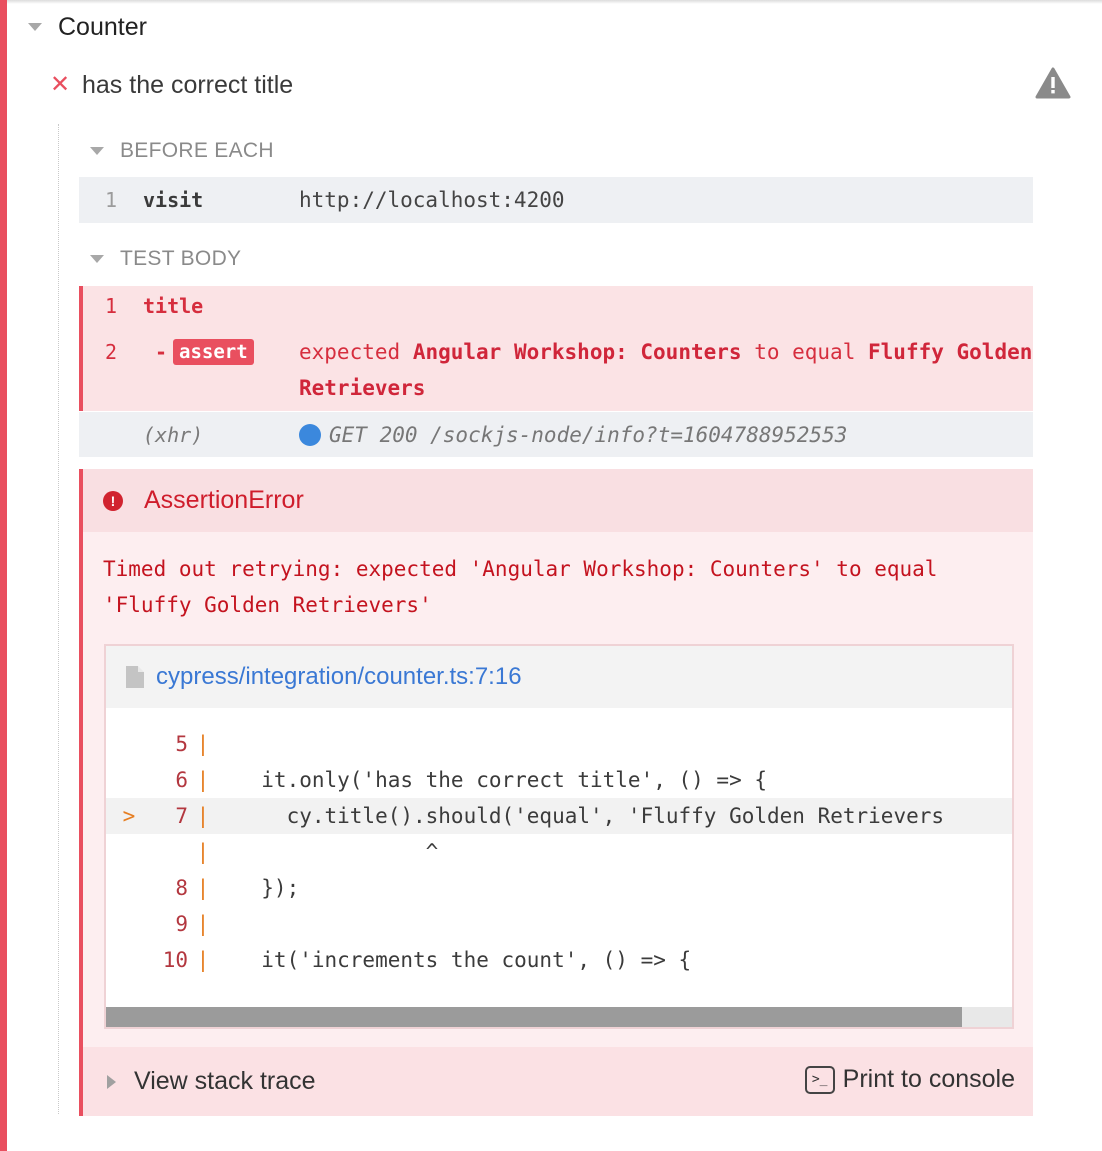 The width and height of the screenshot is (1102, 1151). Describe the element at coordinates (464, 960) in the screenshot. I see `line-code: it('increments the count', () => {` at that location.